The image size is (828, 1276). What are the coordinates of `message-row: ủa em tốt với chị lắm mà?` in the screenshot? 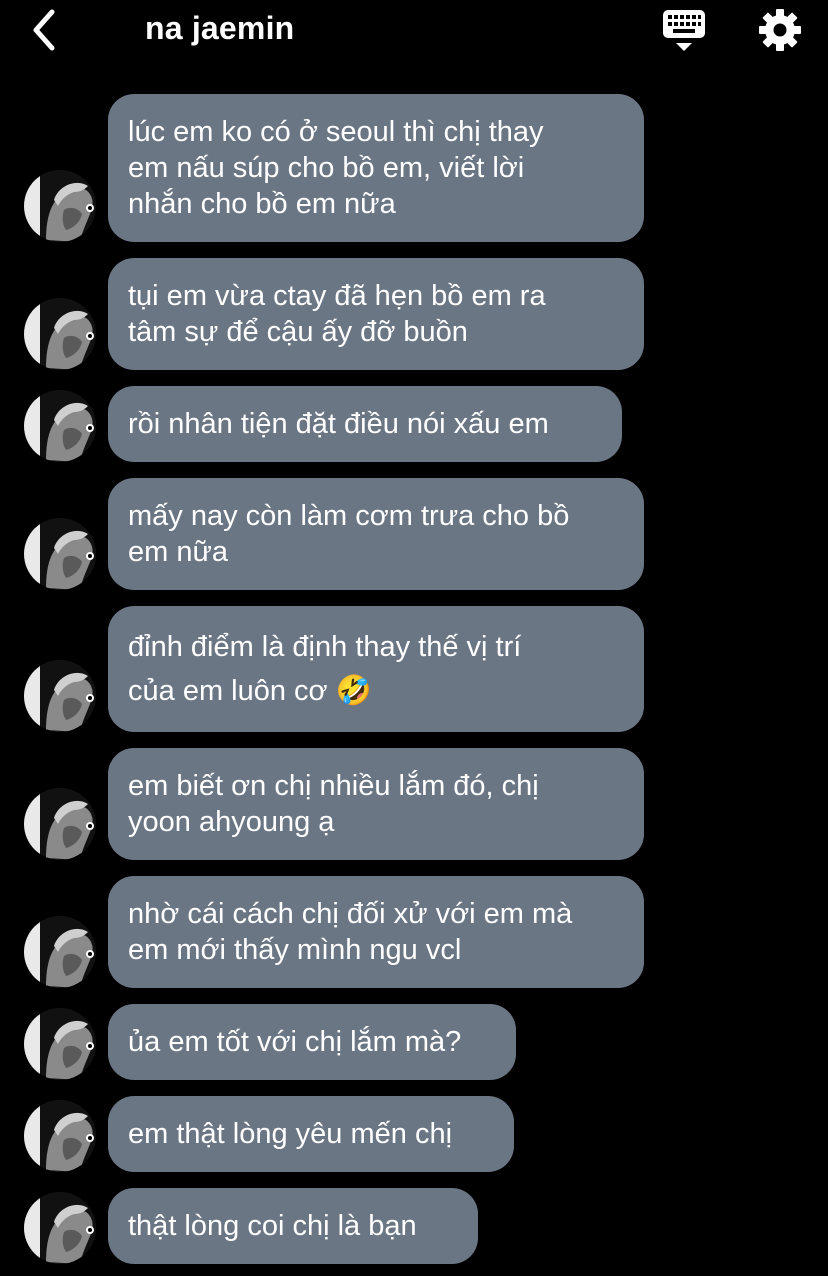 It's located at (414, 1042).